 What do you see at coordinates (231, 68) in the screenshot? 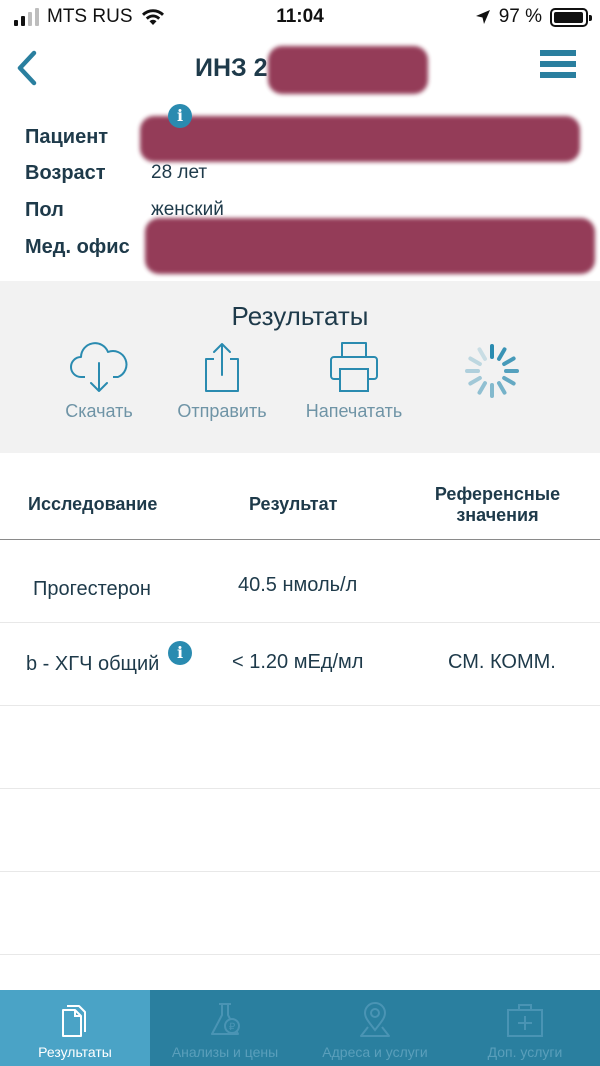
I see `page-title: ИНЗ 2` at bounding box center [231, 68].